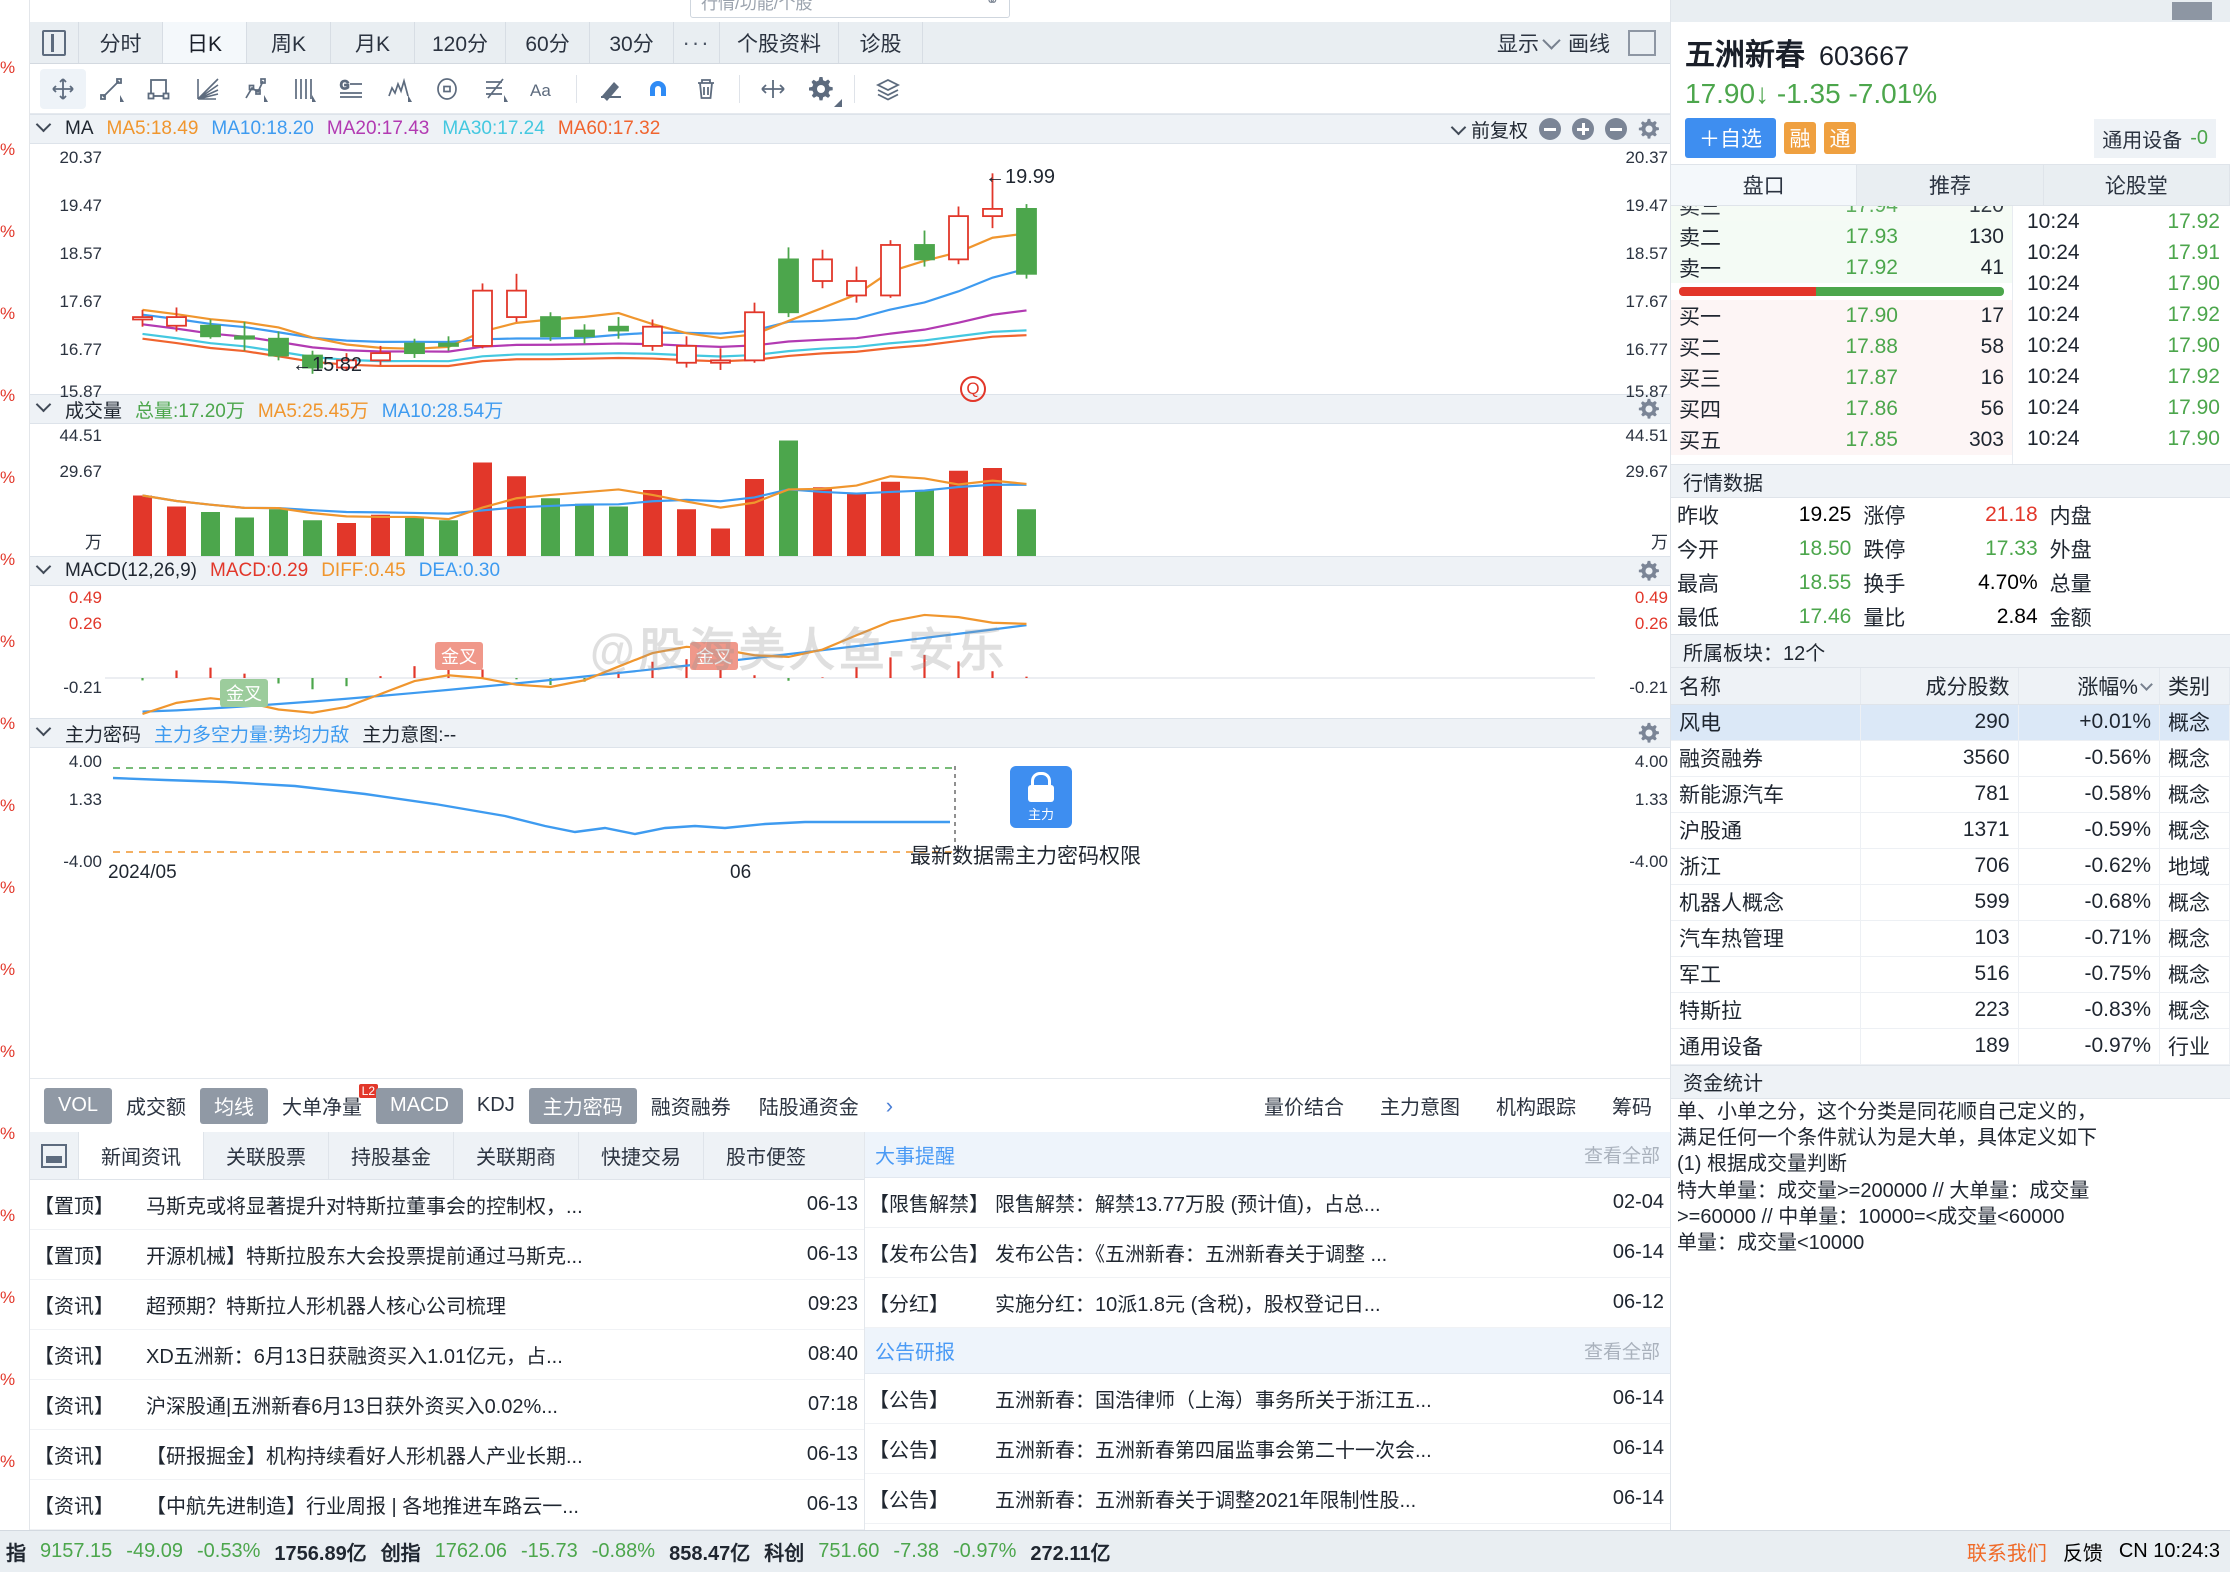  I want to click on event-row: 【限售解禁】 限售解禁：解禁13.77万股 (预计值)，占总... 02-04, so click(1267, 1203).